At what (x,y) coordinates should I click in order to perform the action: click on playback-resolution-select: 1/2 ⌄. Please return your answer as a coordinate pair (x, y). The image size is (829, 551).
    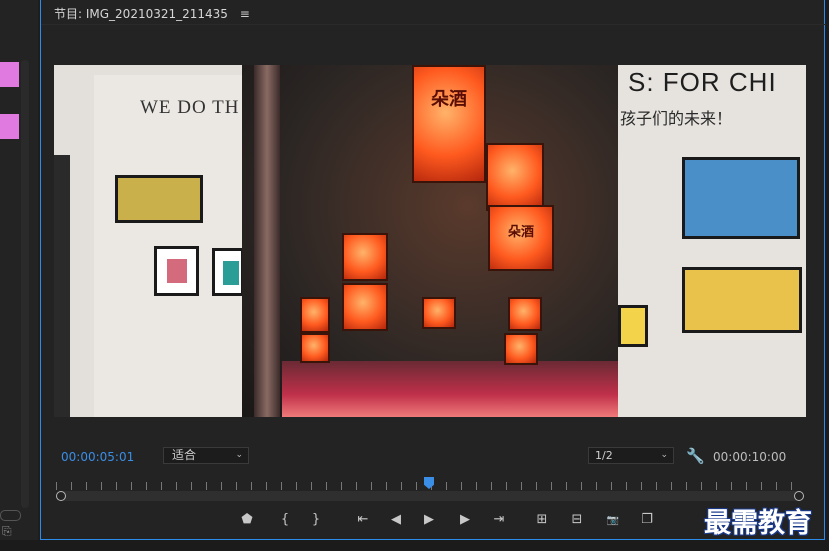
    Looking at the image, I should click on (631, 455).